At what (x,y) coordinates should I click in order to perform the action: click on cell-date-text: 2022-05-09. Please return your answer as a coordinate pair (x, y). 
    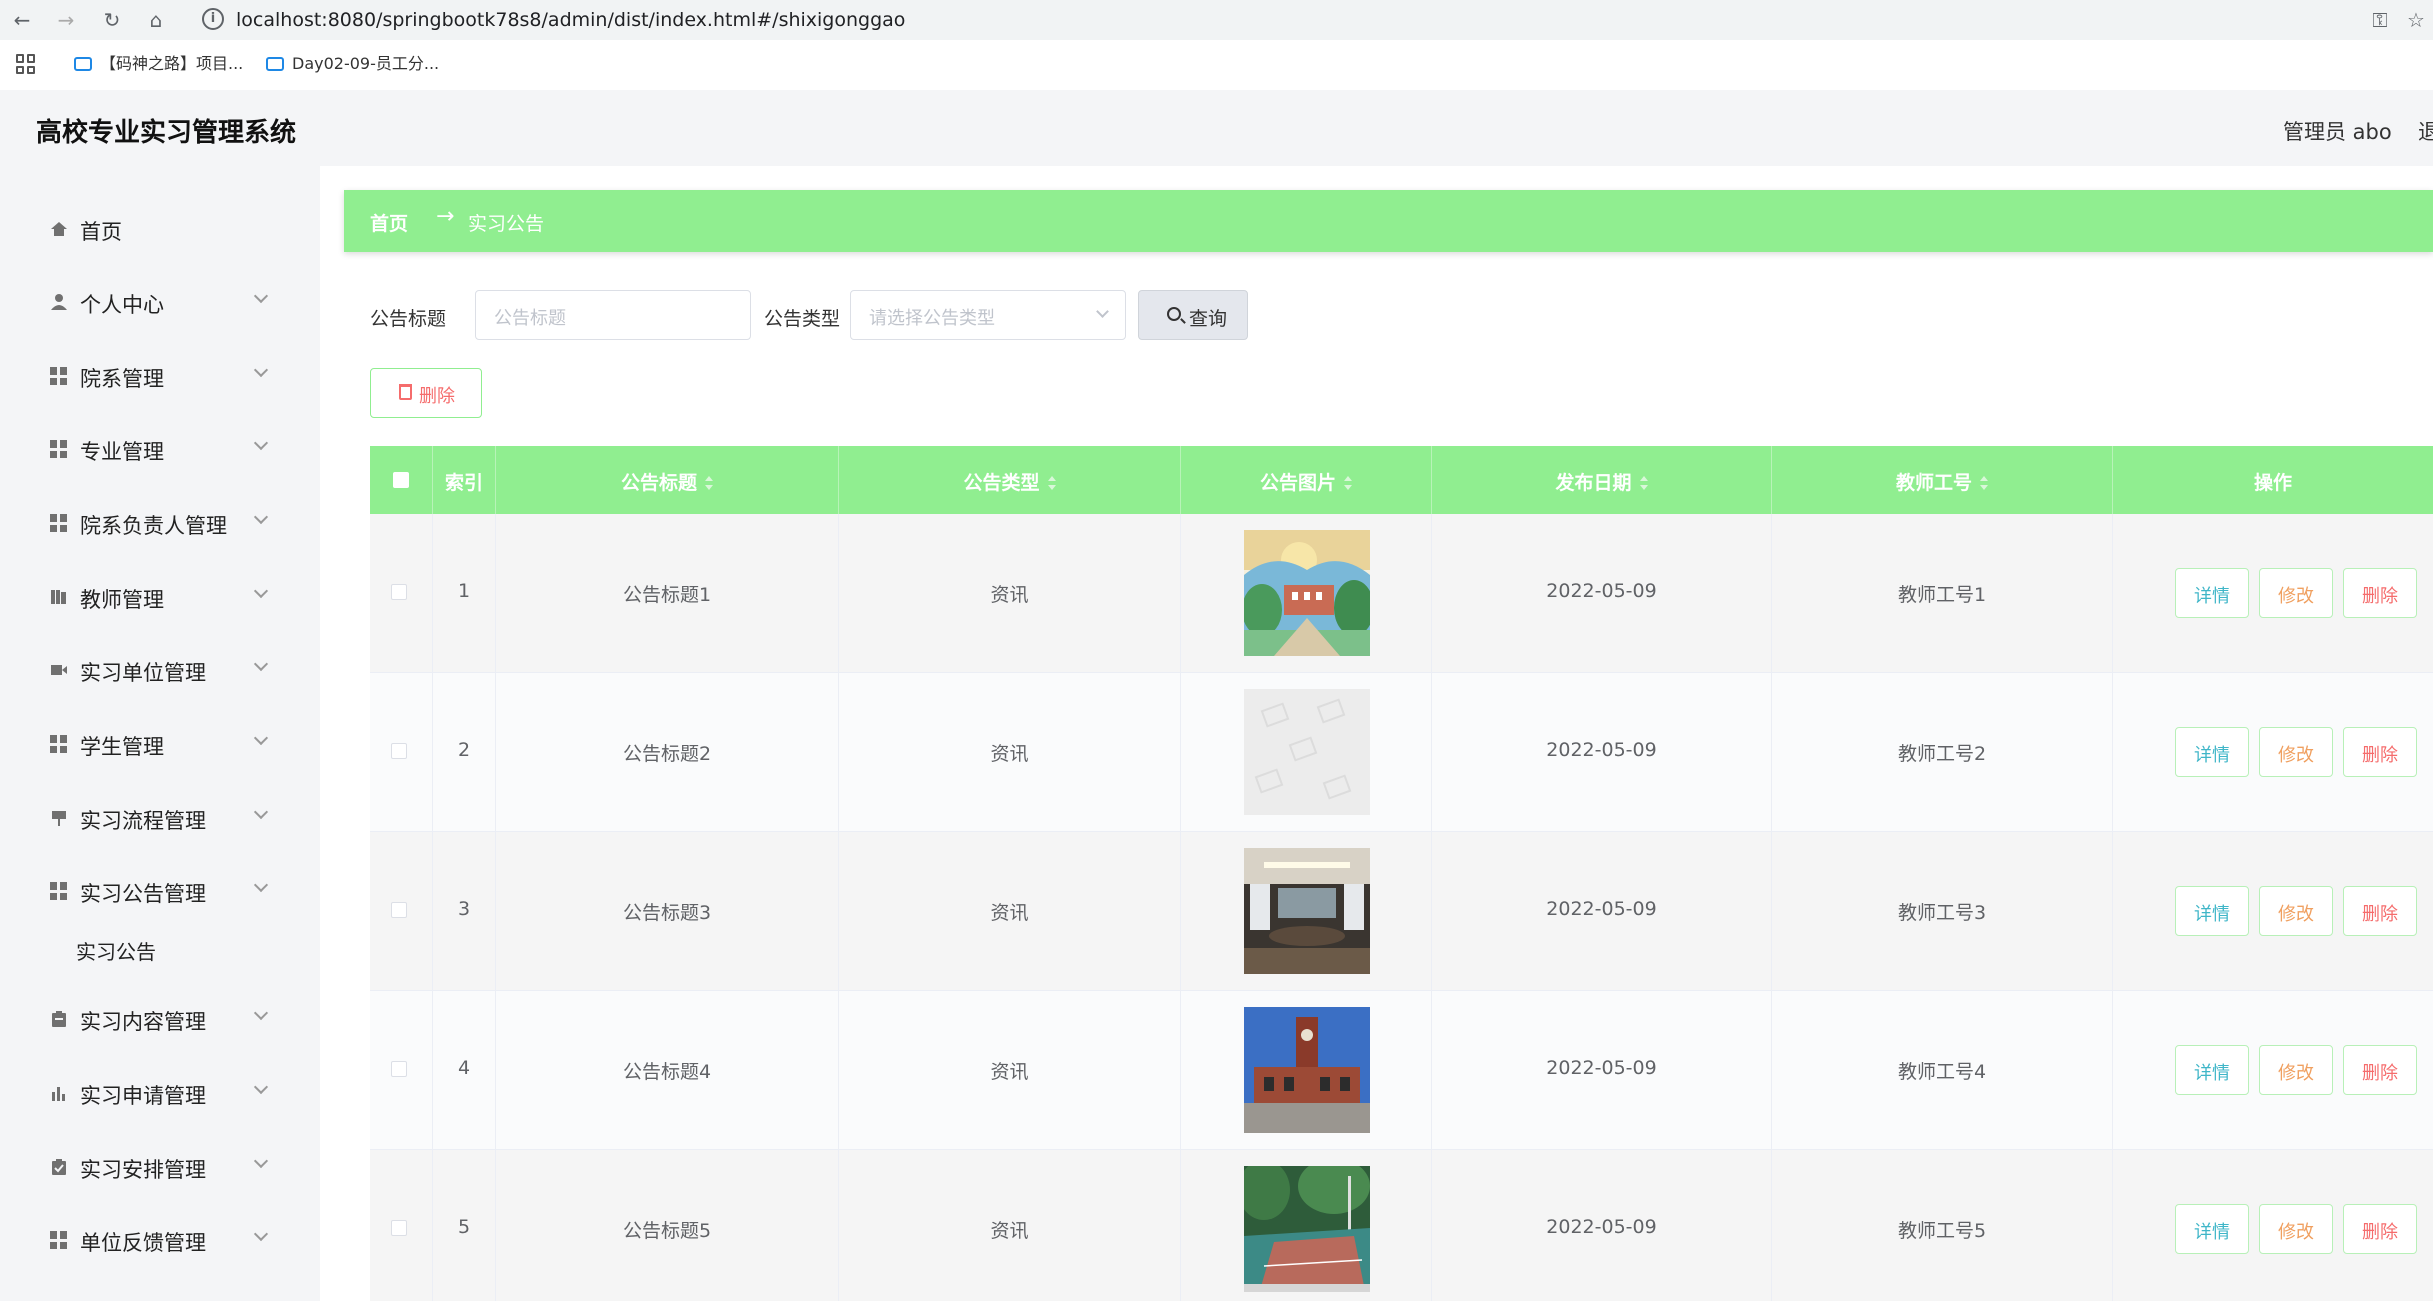
    Looking at the image, I should click on (1601, 591).